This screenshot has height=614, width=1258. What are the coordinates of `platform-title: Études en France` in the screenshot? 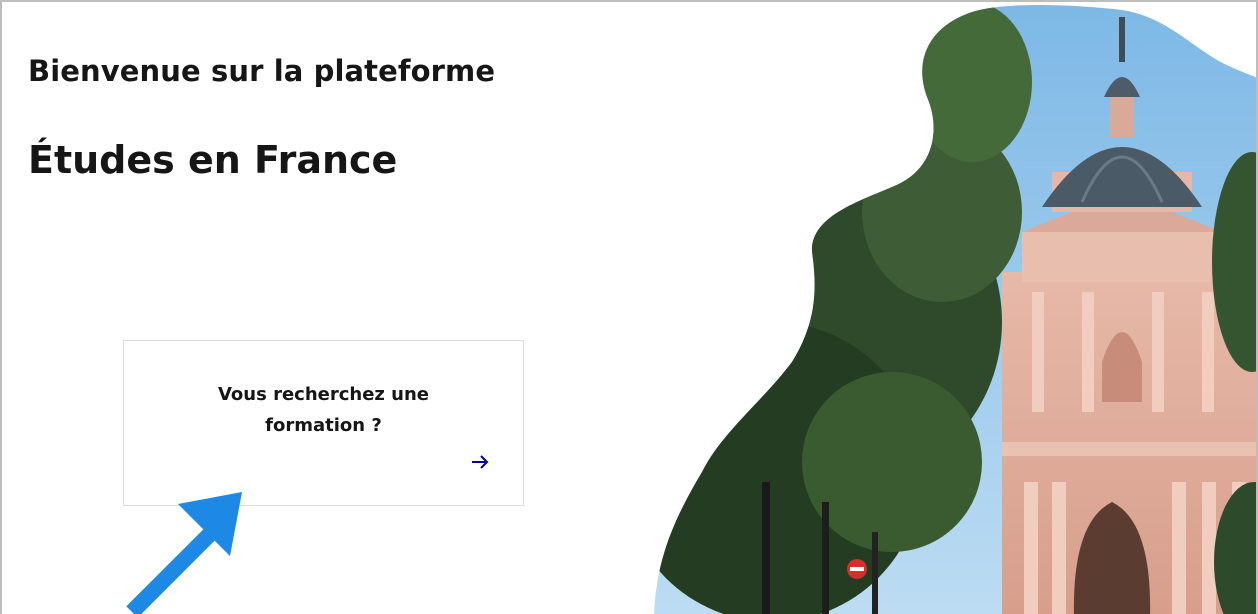 It's located at (213, 160).